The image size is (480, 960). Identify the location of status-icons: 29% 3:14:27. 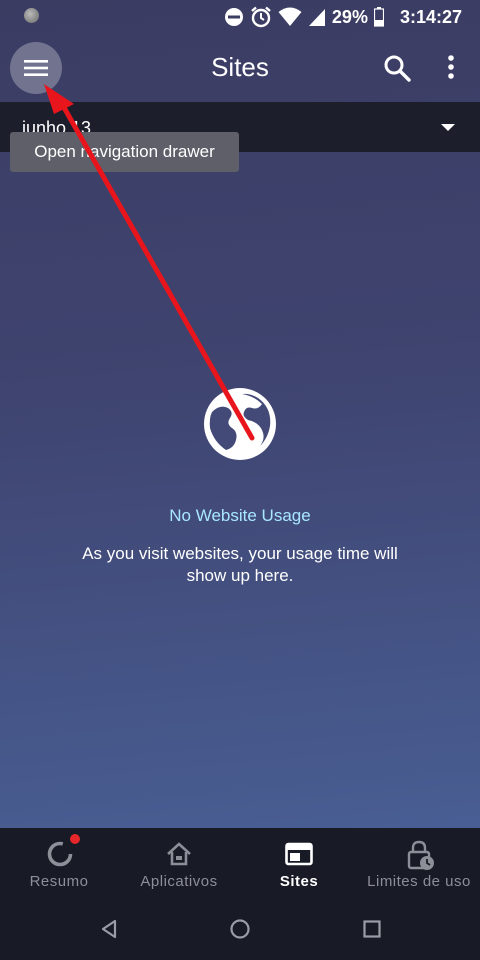
(343, 17).